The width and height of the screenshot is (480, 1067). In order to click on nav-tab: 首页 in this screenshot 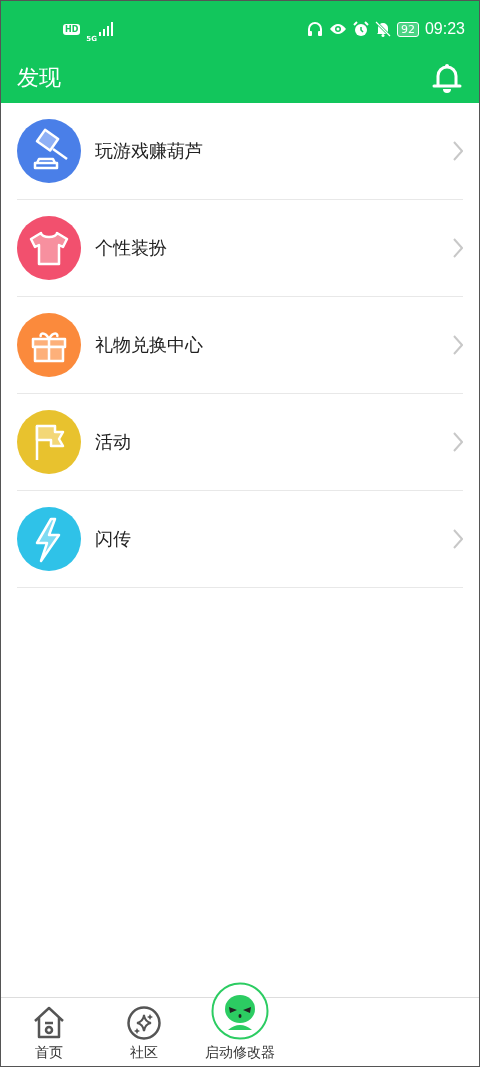, I will do `click(49, 1032)`.